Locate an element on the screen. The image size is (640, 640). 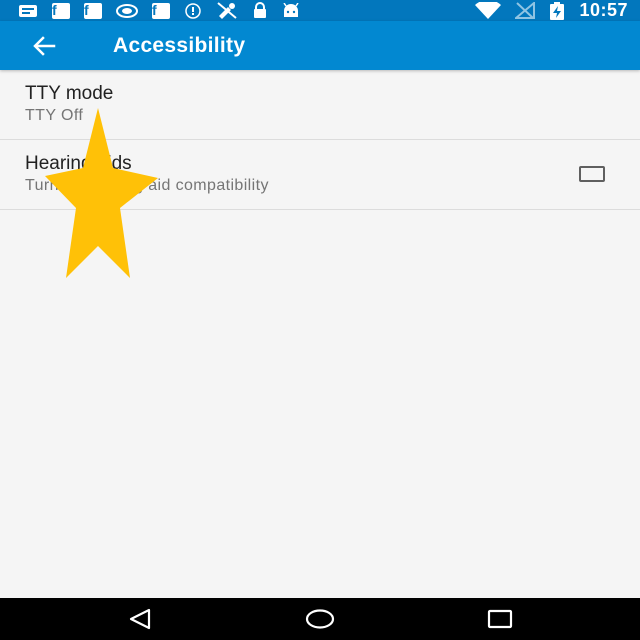
hearing-aids-checkbox is located at coordinates (592, 174).